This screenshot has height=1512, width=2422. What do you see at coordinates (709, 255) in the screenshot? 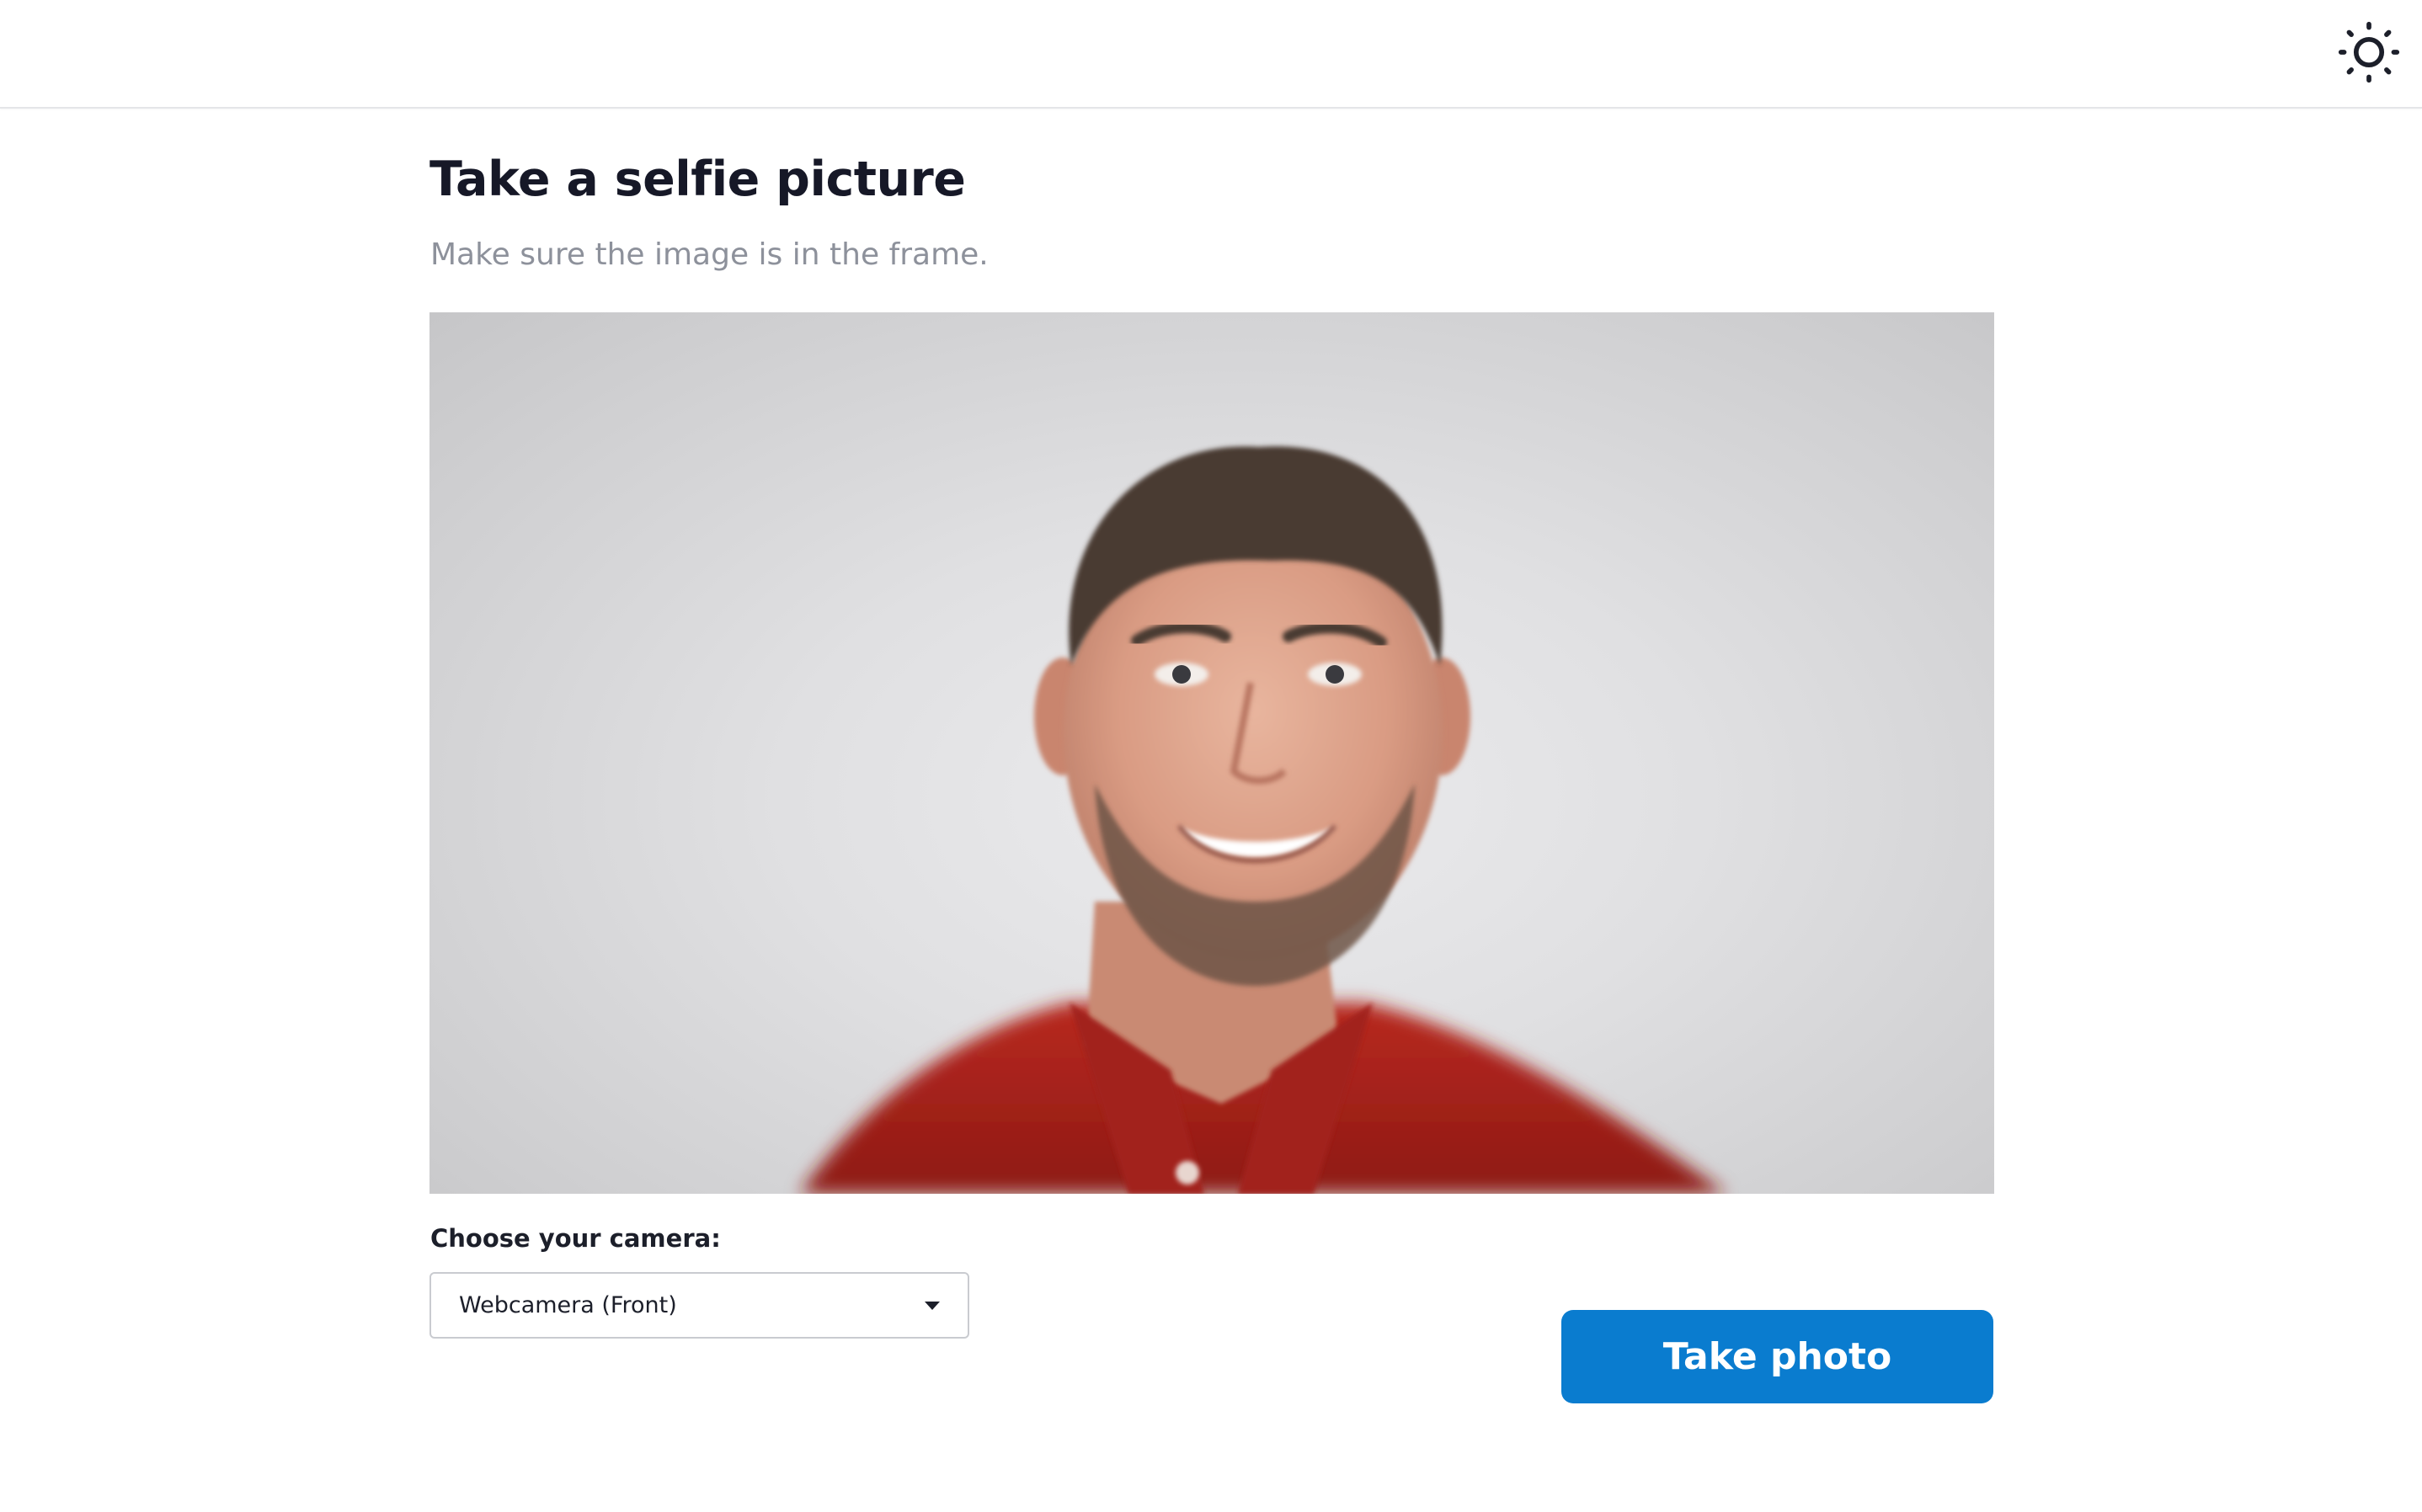
I see `page-subtitle: Make sure the image is in the frame.` at bounding box center [709, 255].